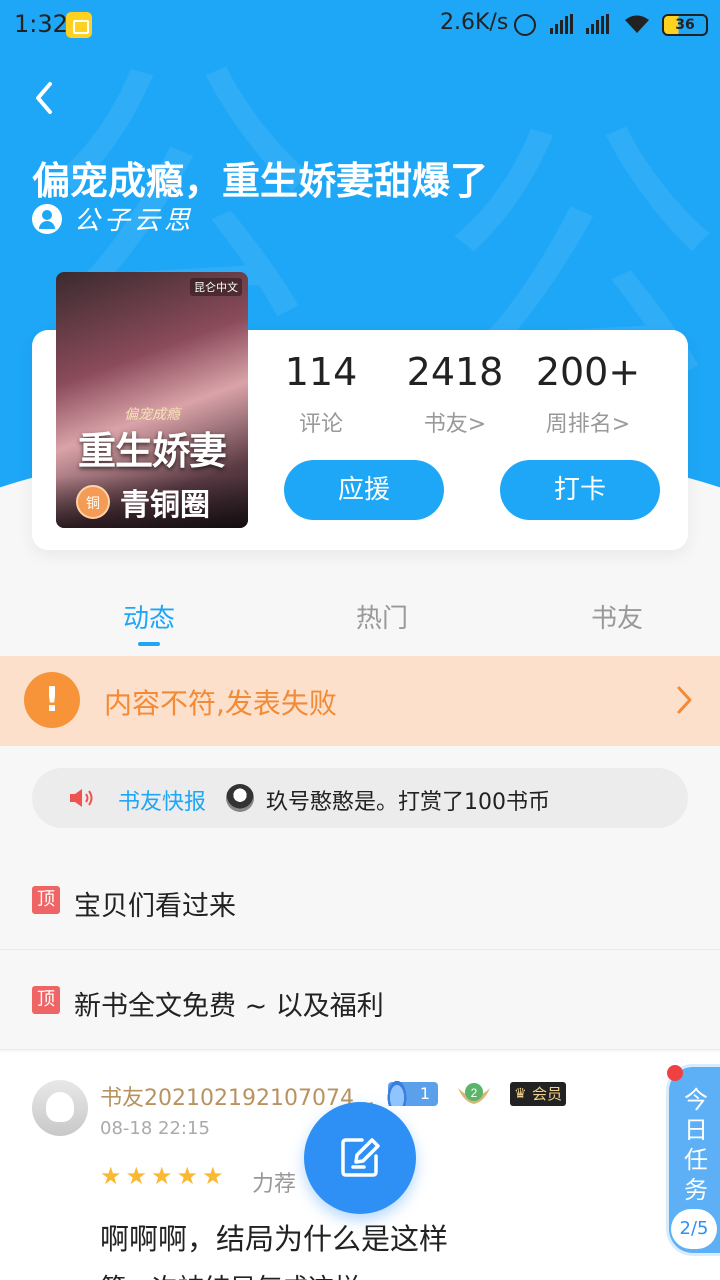  What do you see at coordinates (274, 1239) in the screenshot?
I see `post-body: 啊啊啊，结局为什么是这样` at bounding box center [274, 1239].